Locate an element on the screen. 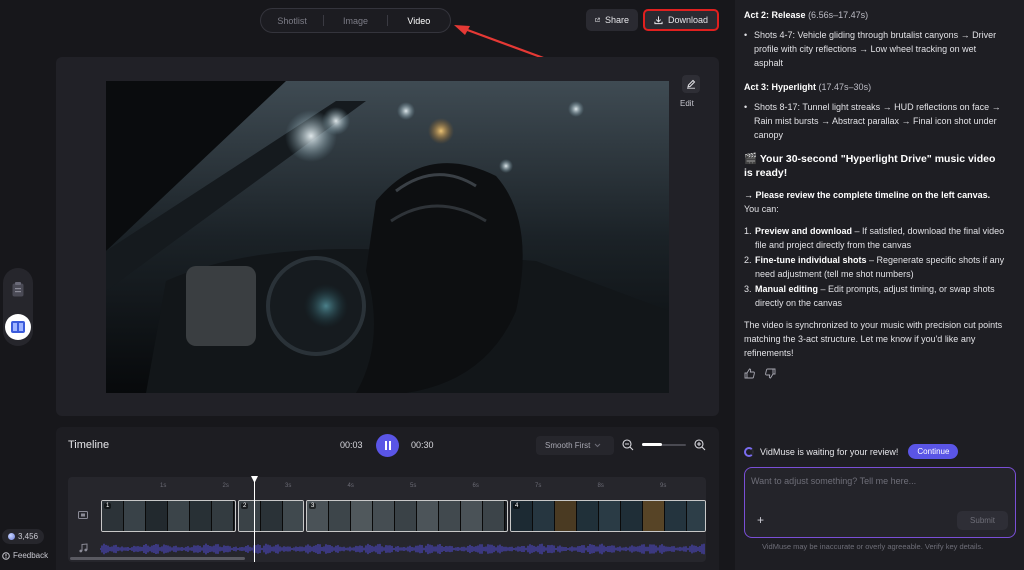  clapperboard-icon: 🎬 is located at coordinates (751, 159).